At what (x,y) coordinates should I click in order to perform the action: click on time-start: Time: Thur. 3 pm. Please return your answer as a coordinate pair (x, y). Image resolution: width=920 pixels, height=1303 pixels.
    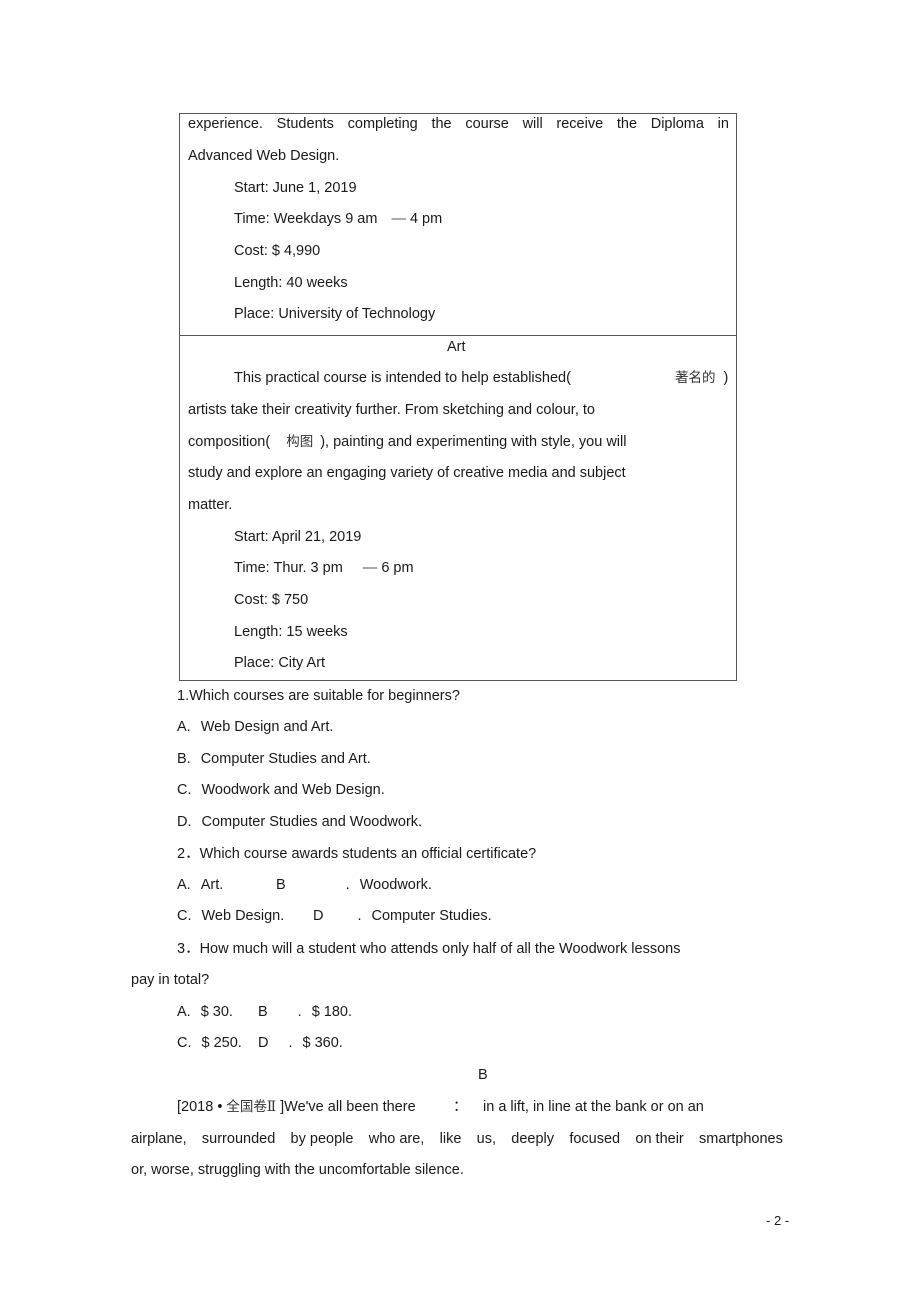
    Looking at the image, I should click on (288, 568).